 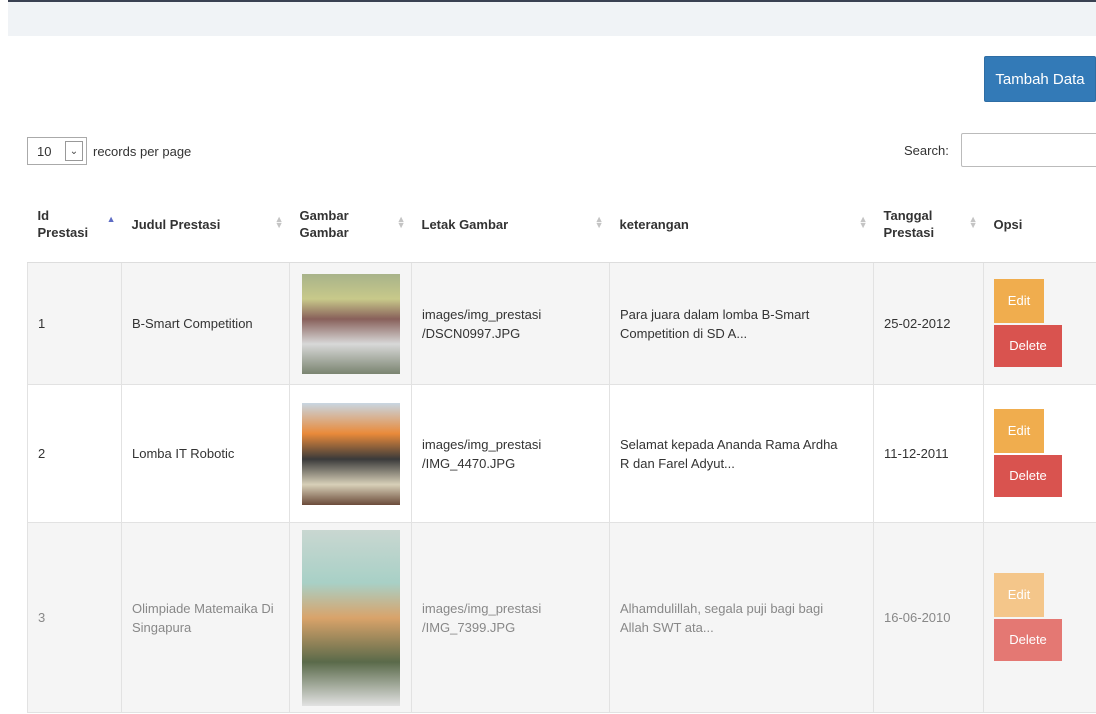 I want to click on header-id-prestasi-label: Id Prestasi, so click(x=63, y=224).